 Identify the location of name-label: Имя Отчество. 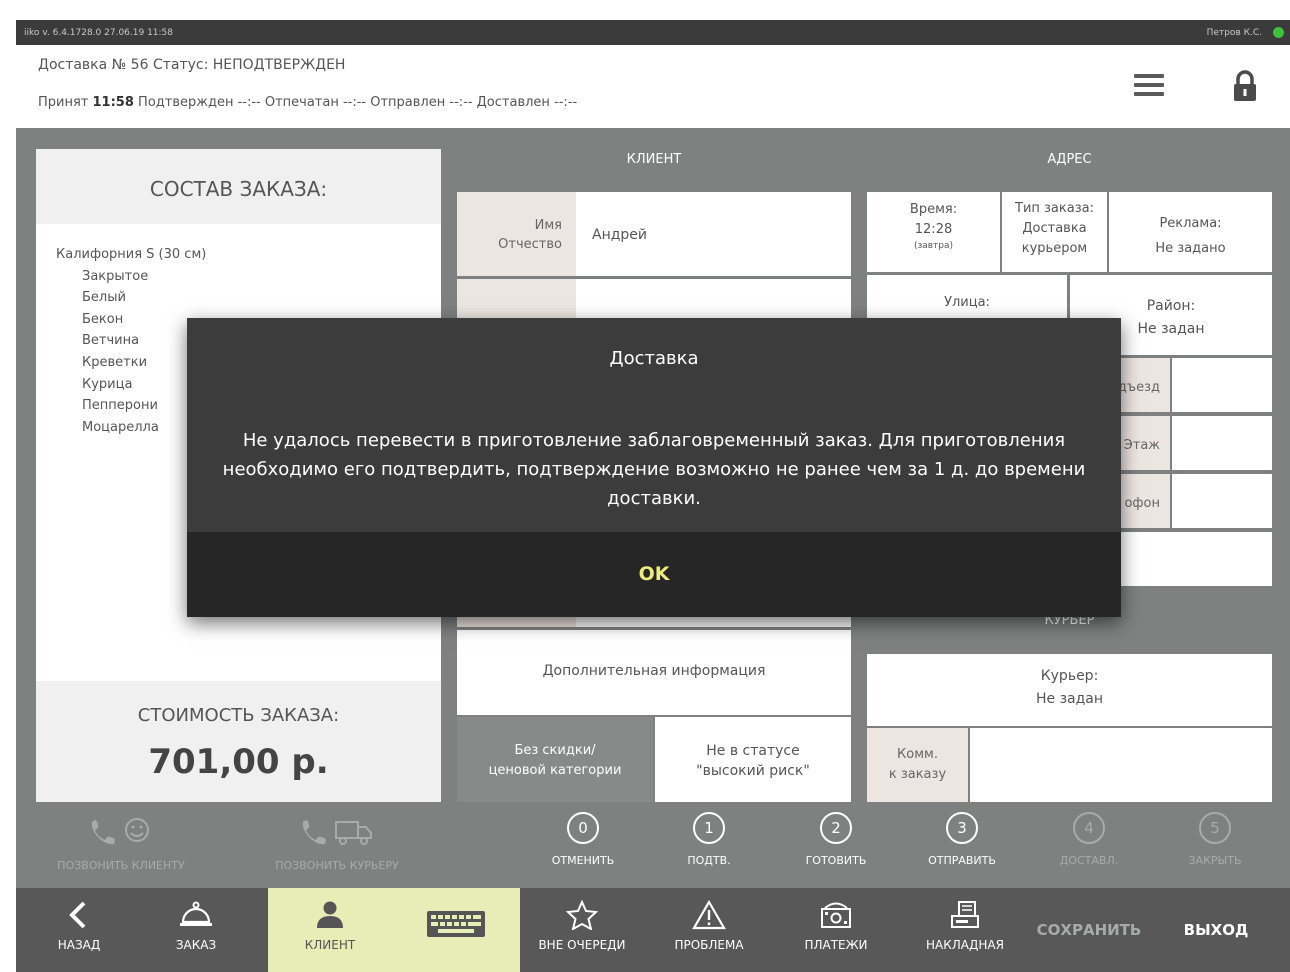
(516, 234).